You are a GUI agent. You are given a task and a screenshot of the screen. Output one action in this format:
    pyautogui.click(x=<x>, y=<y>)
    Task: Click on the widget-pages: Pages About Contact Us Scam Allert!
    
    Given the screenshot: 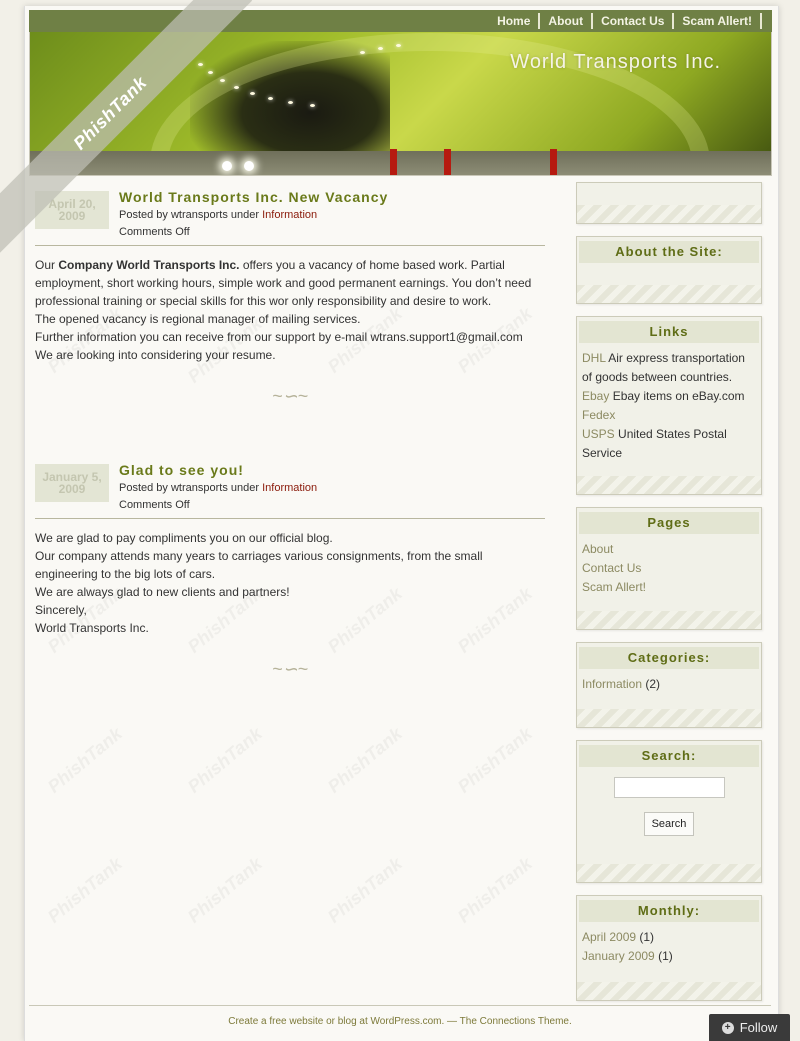 What is the action you would take?
    pyautogui.click(x=669, y=568)
    